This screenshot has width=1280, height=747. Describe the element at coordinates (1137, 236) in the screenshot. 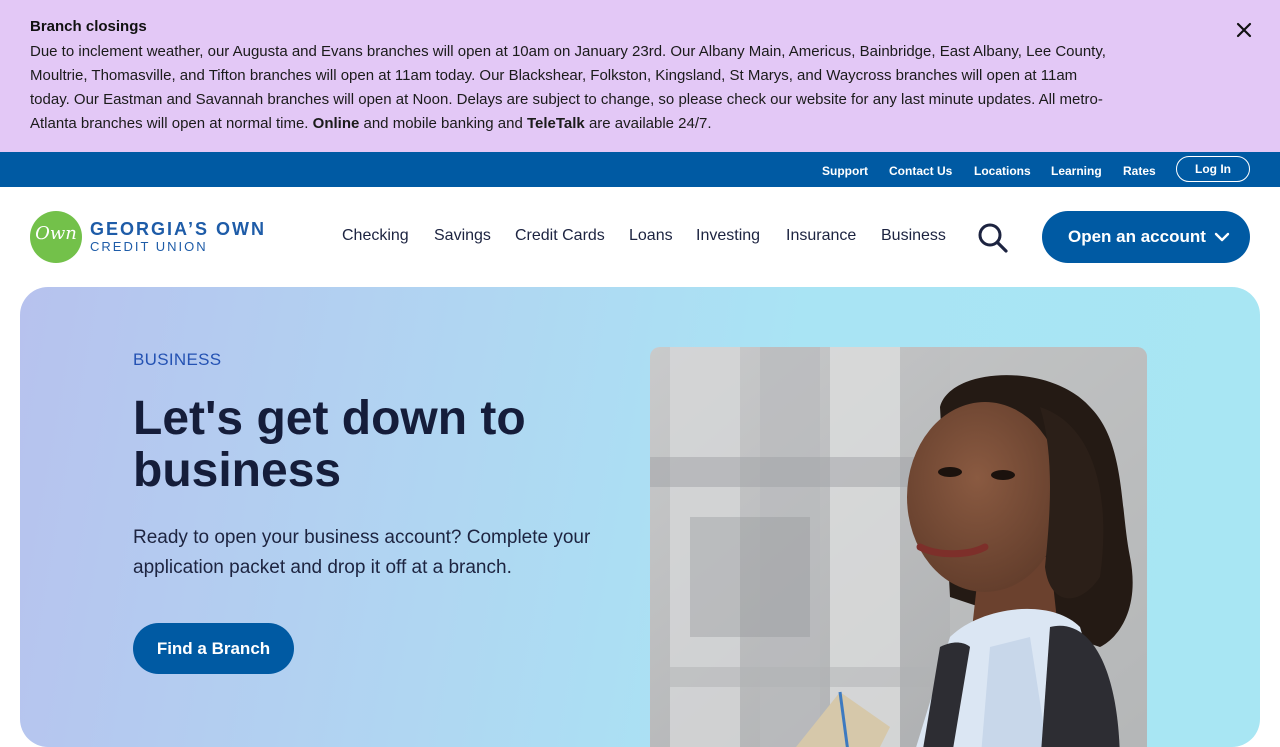

I see `open-account-label: Open an account` at that location.